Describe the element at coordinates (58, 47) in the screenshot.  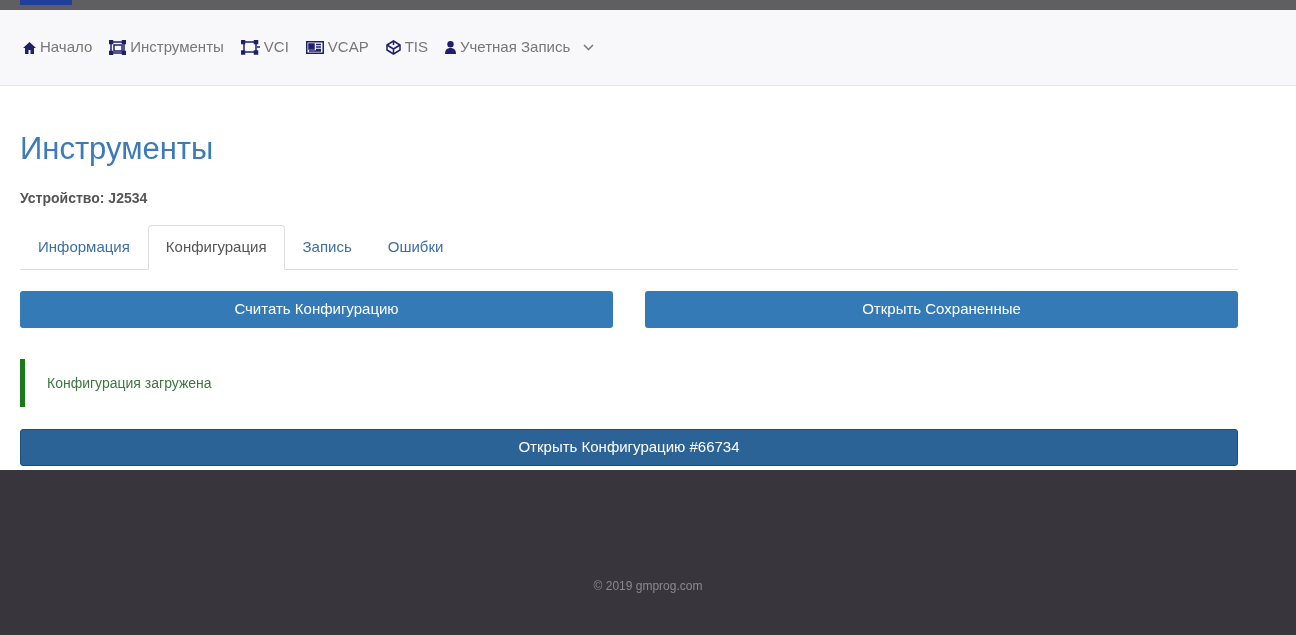
I see `nav-link: Начало` at that location.